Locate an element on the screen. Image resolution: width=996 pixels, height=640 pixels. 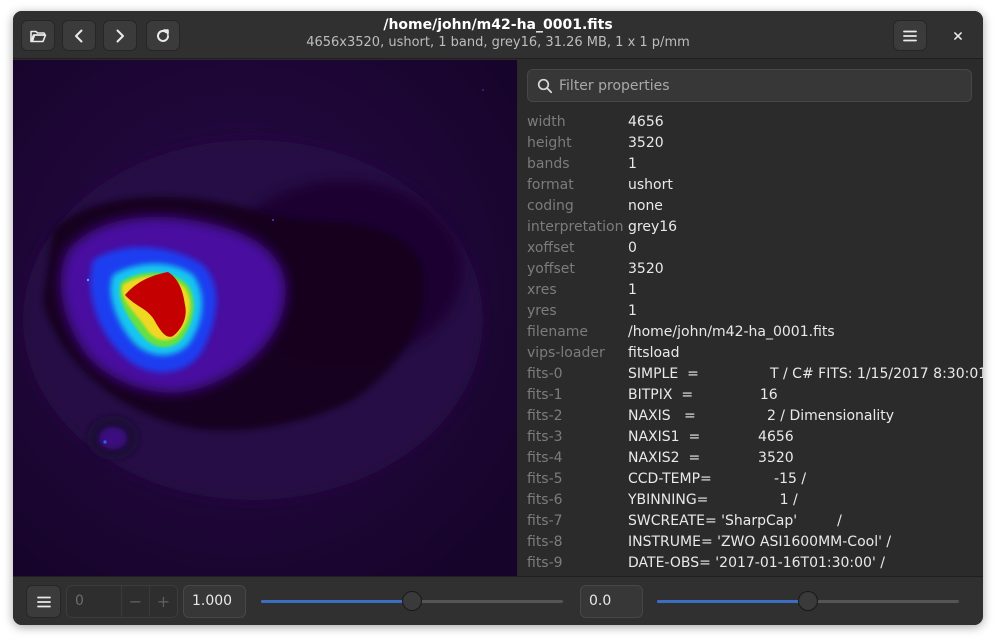
property-value: NAXIS1 = 4656 is located at coordinates (711, 437).